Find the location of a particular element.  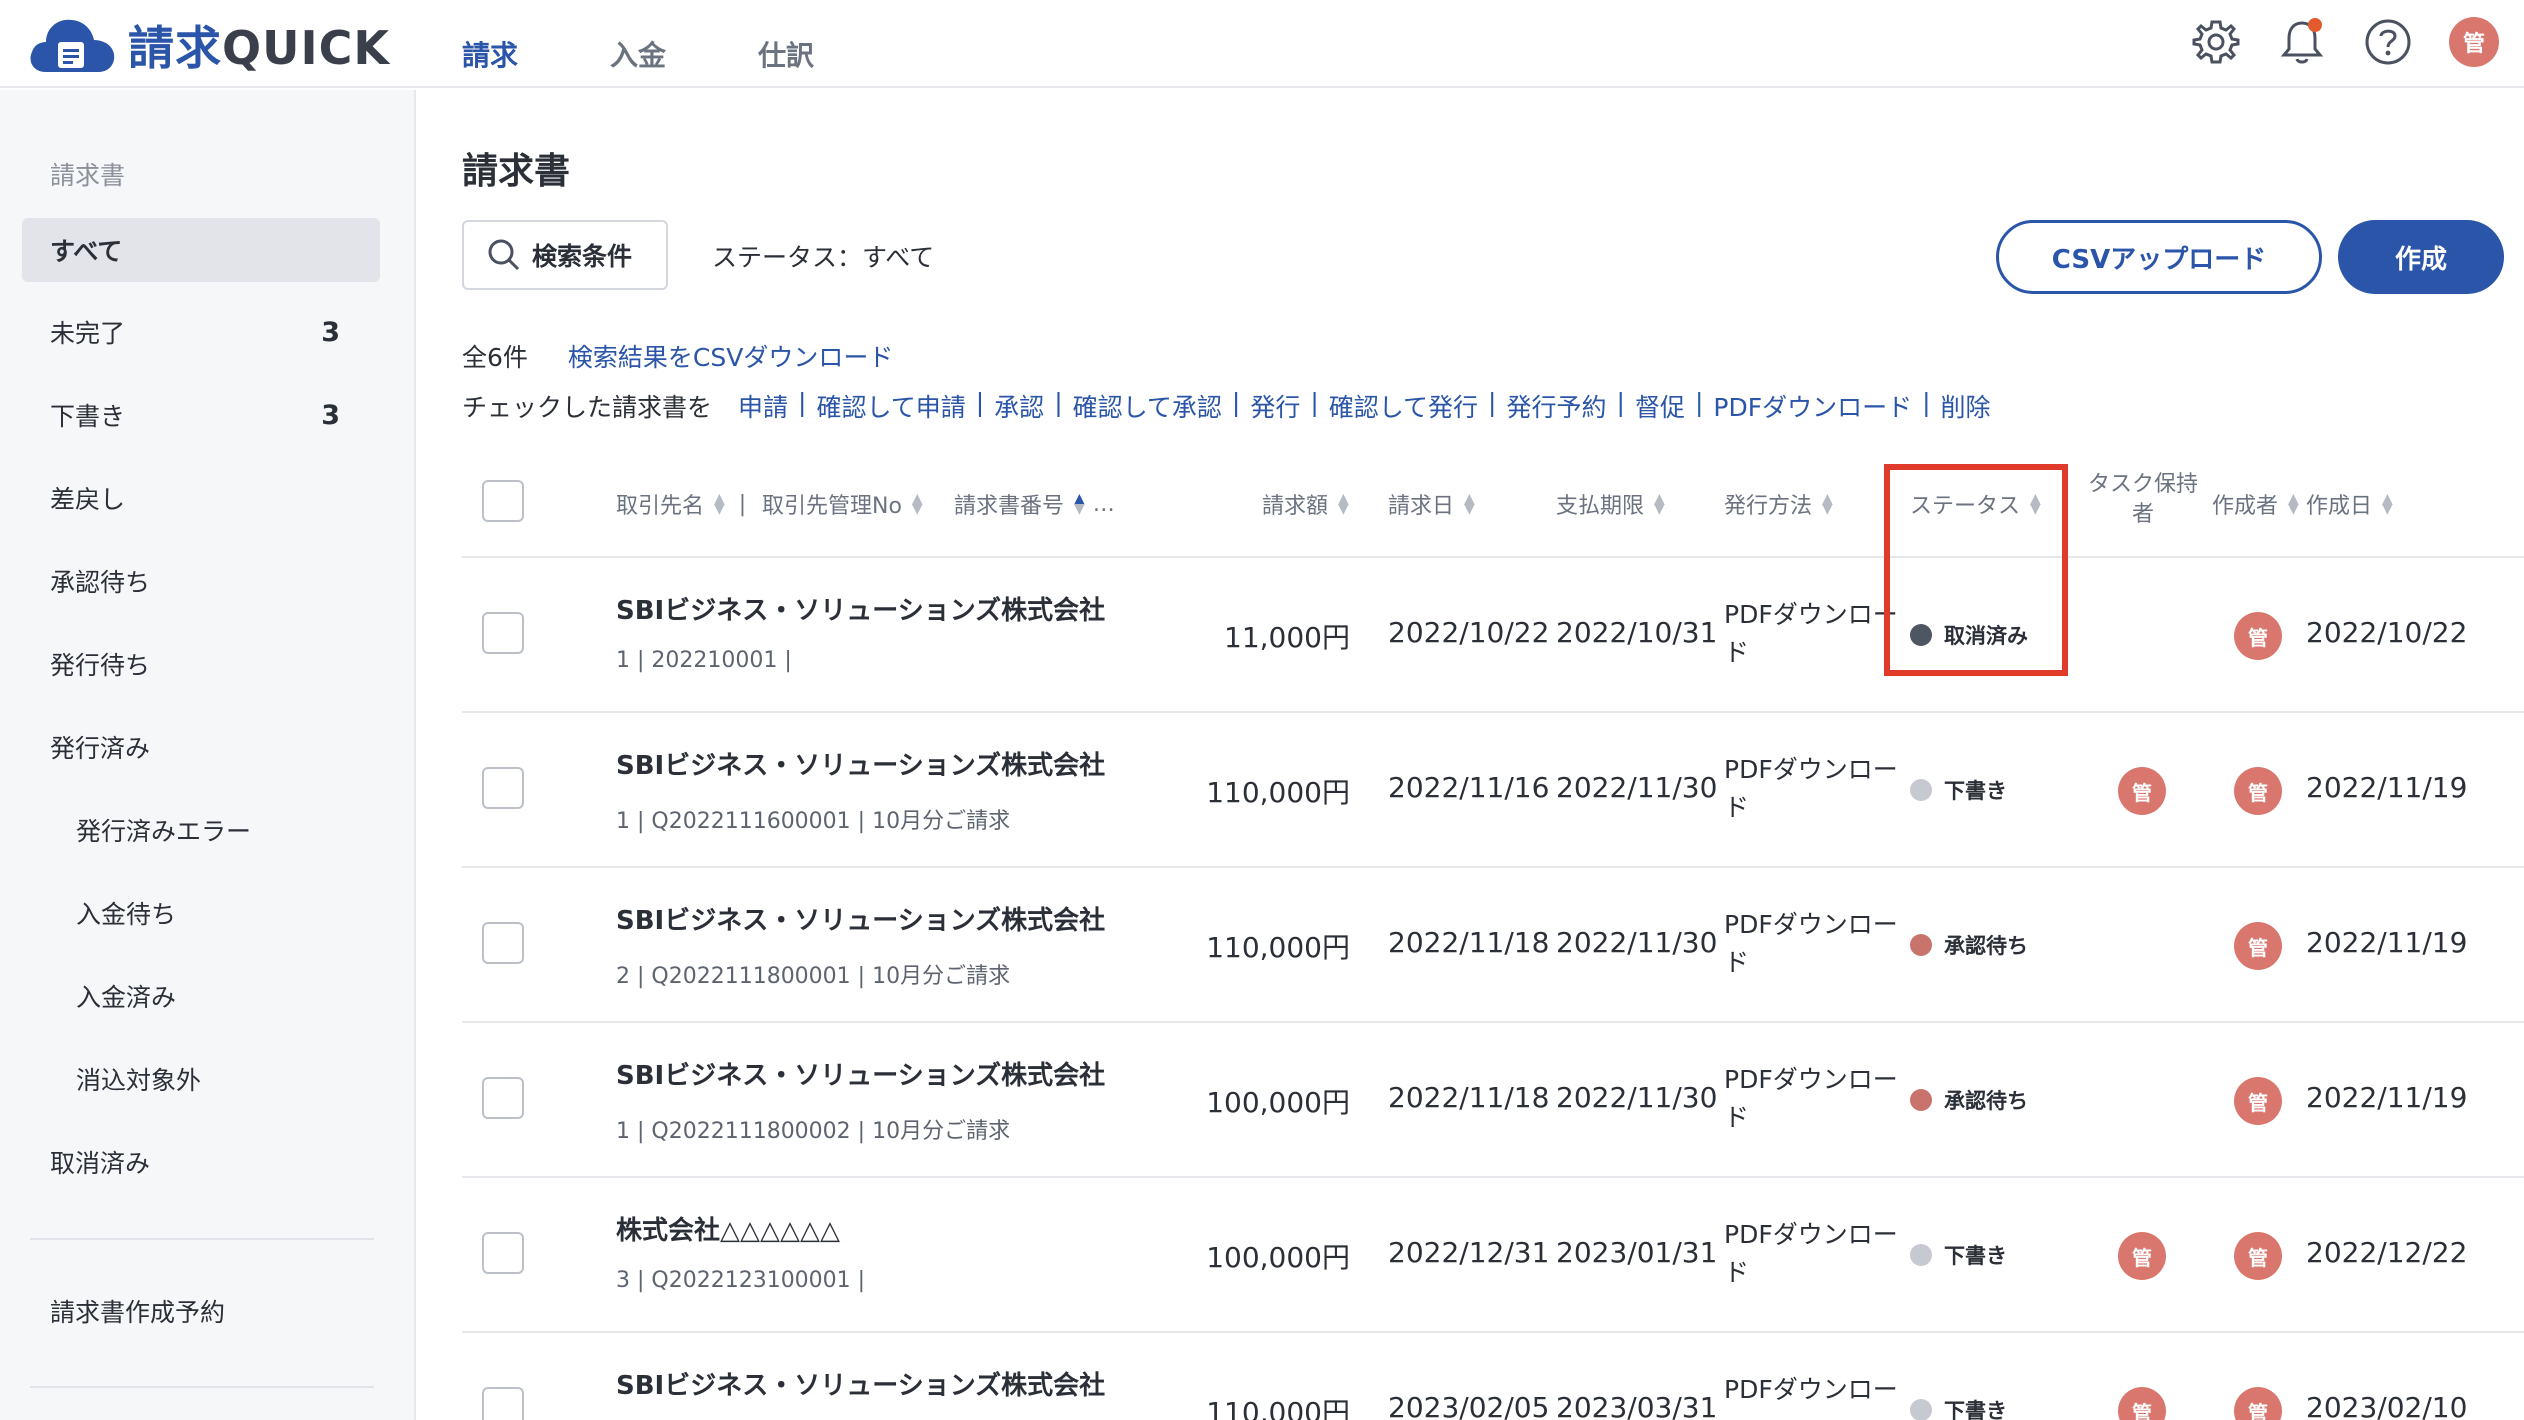

sidebar-item-issued: 発行済み is located at coordinates (201, 747).